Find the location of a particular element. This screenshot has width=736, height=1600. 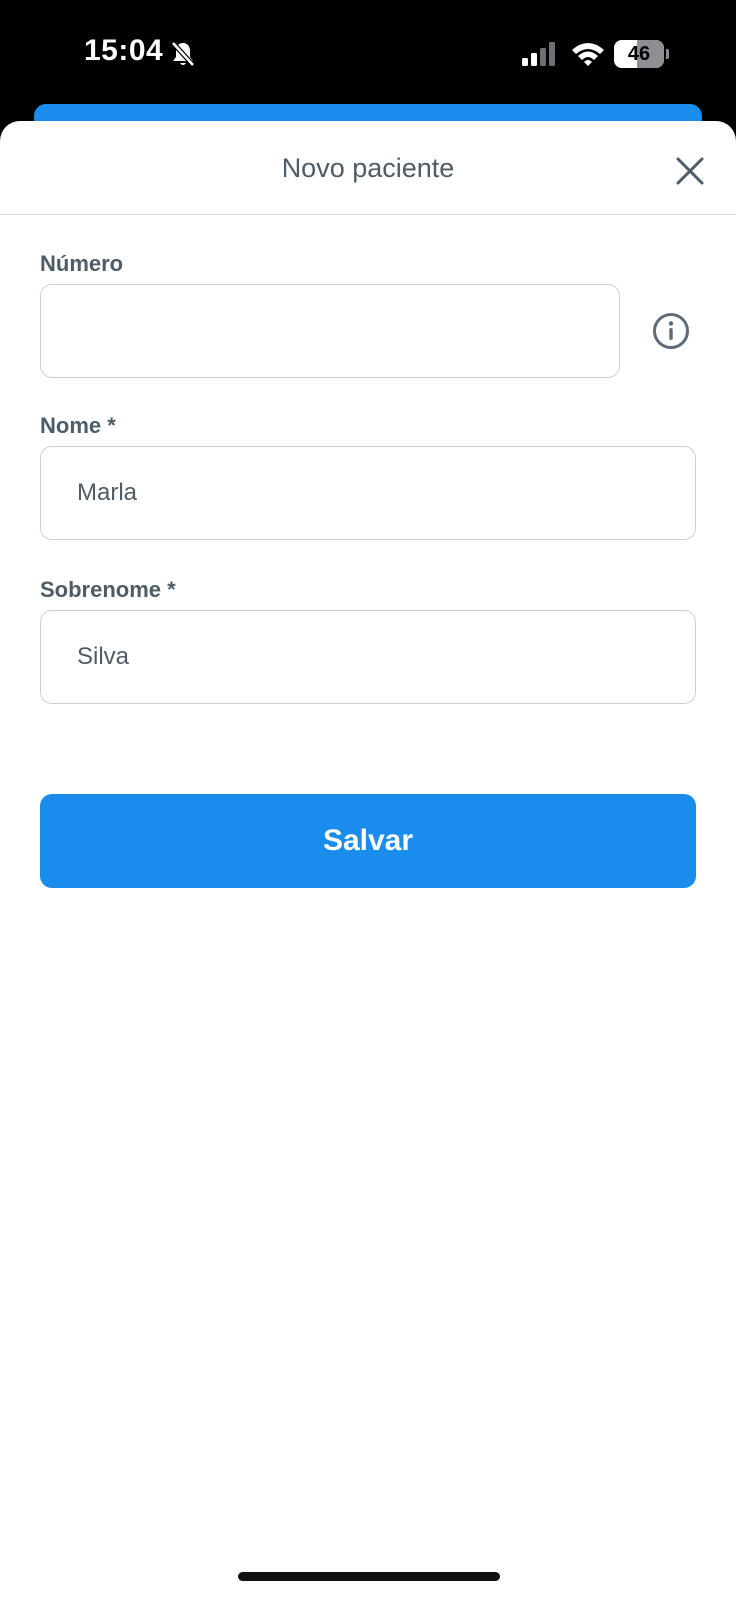

sobrenome-input: Silva is located at coordinates (368, 657).